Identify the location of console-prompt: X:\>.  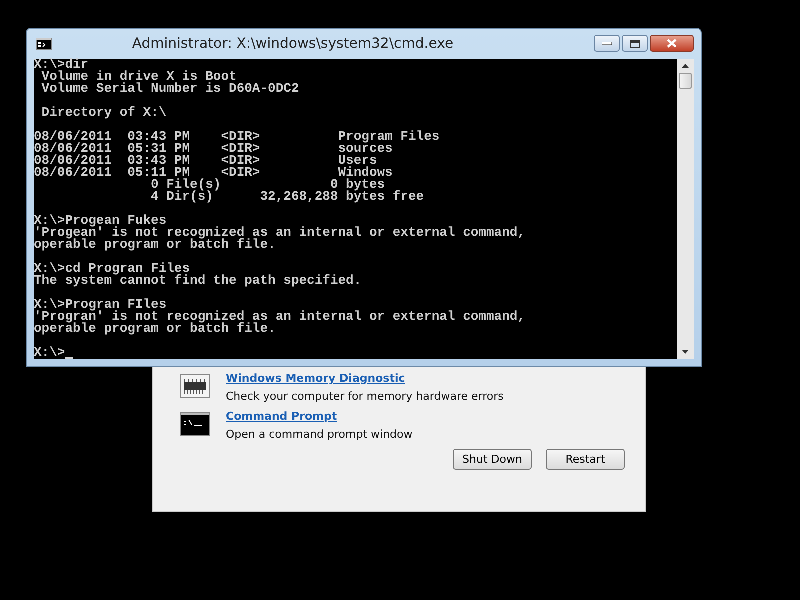
(50, 353).